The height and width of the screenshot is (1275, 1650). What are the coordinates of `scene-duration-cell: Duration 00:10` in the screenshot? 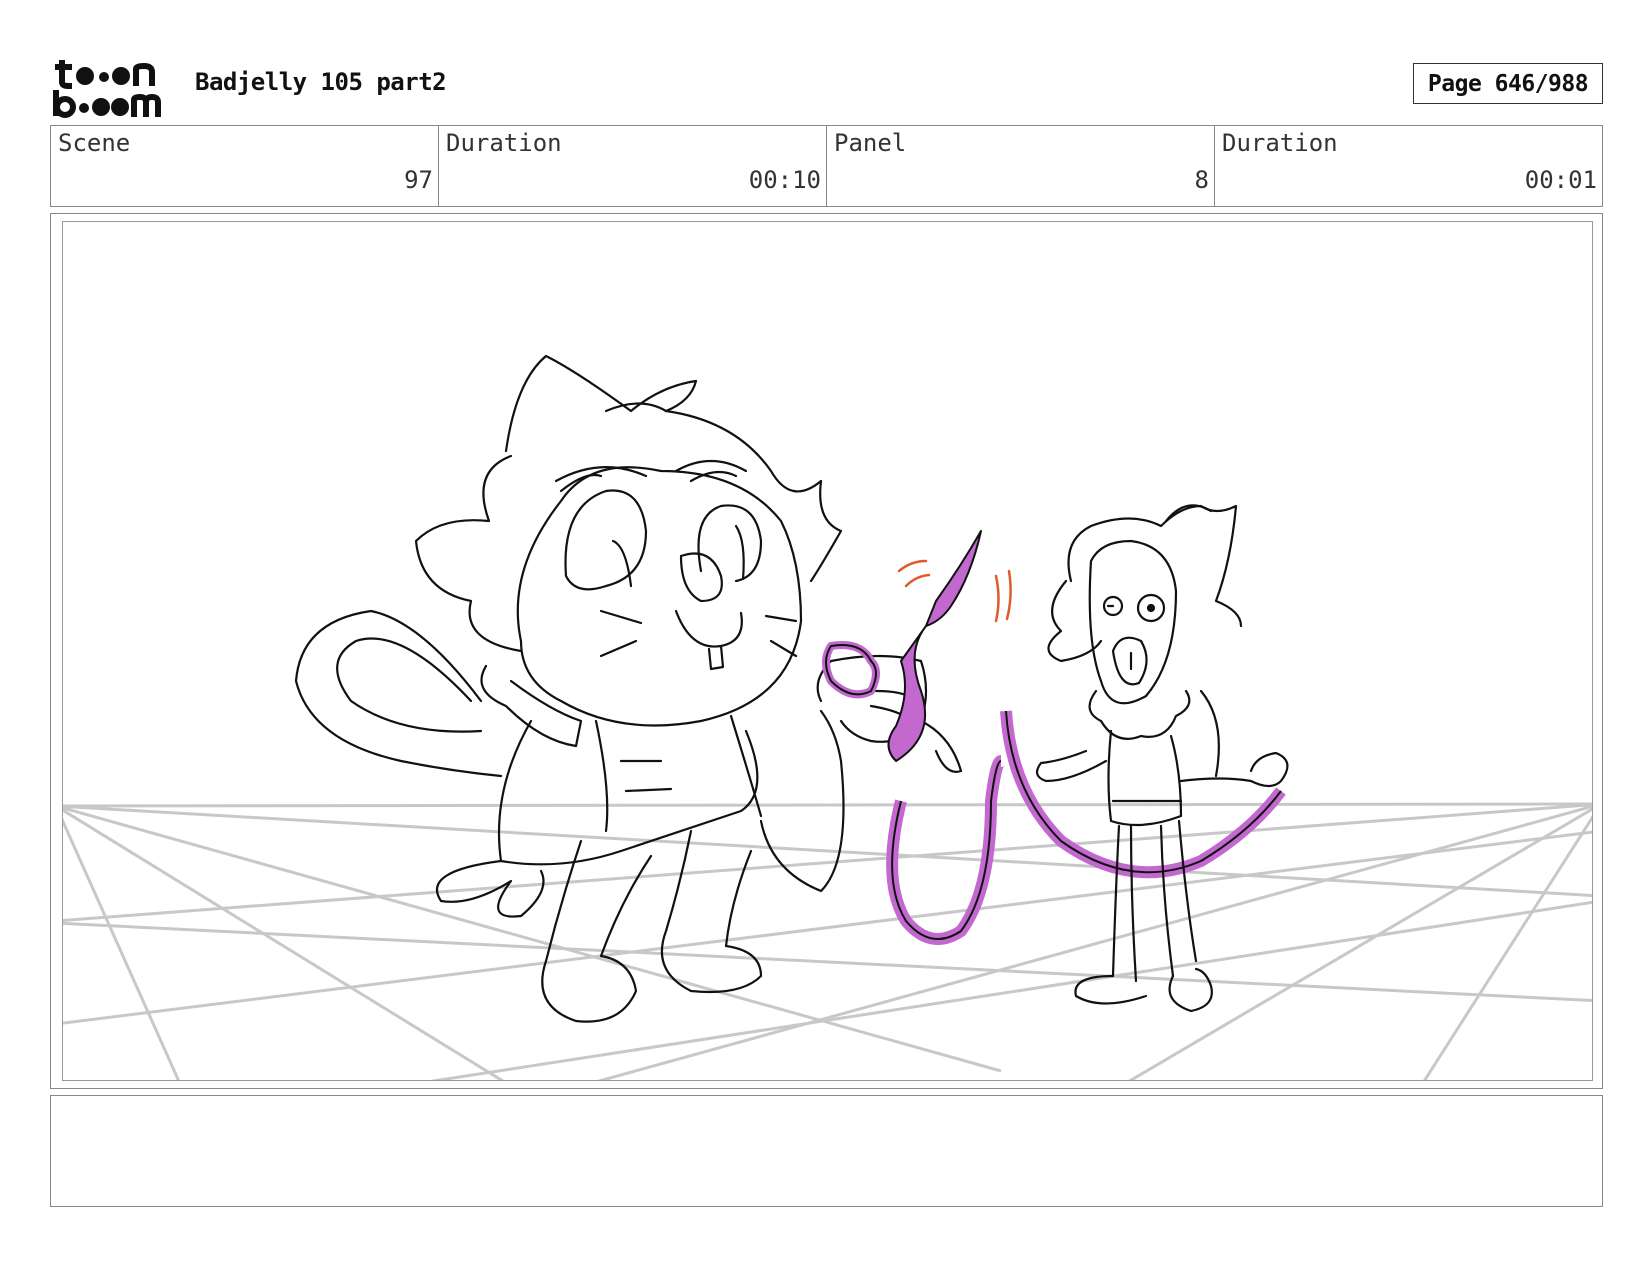 It's located at (633, 166).